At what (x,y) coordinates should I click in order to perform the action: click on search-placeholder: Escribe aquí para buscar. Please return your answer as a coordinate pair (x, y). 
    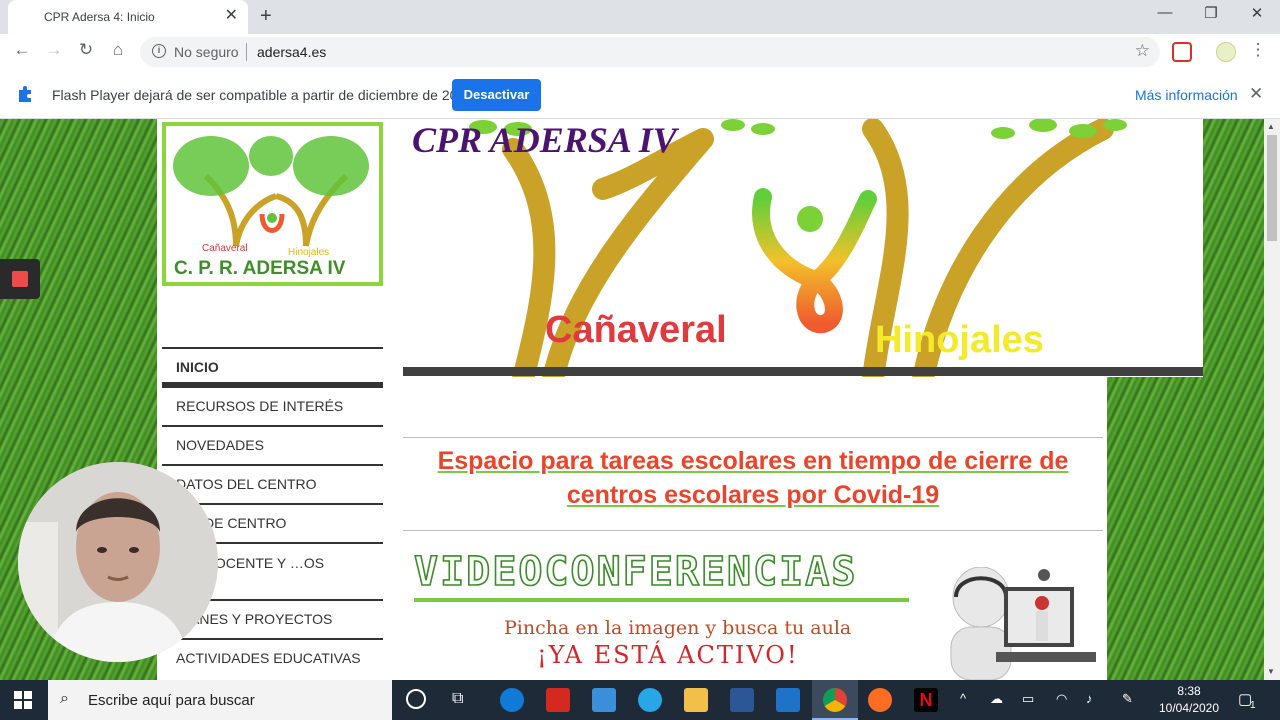
    Looking at the image, I should click on (171, 700).